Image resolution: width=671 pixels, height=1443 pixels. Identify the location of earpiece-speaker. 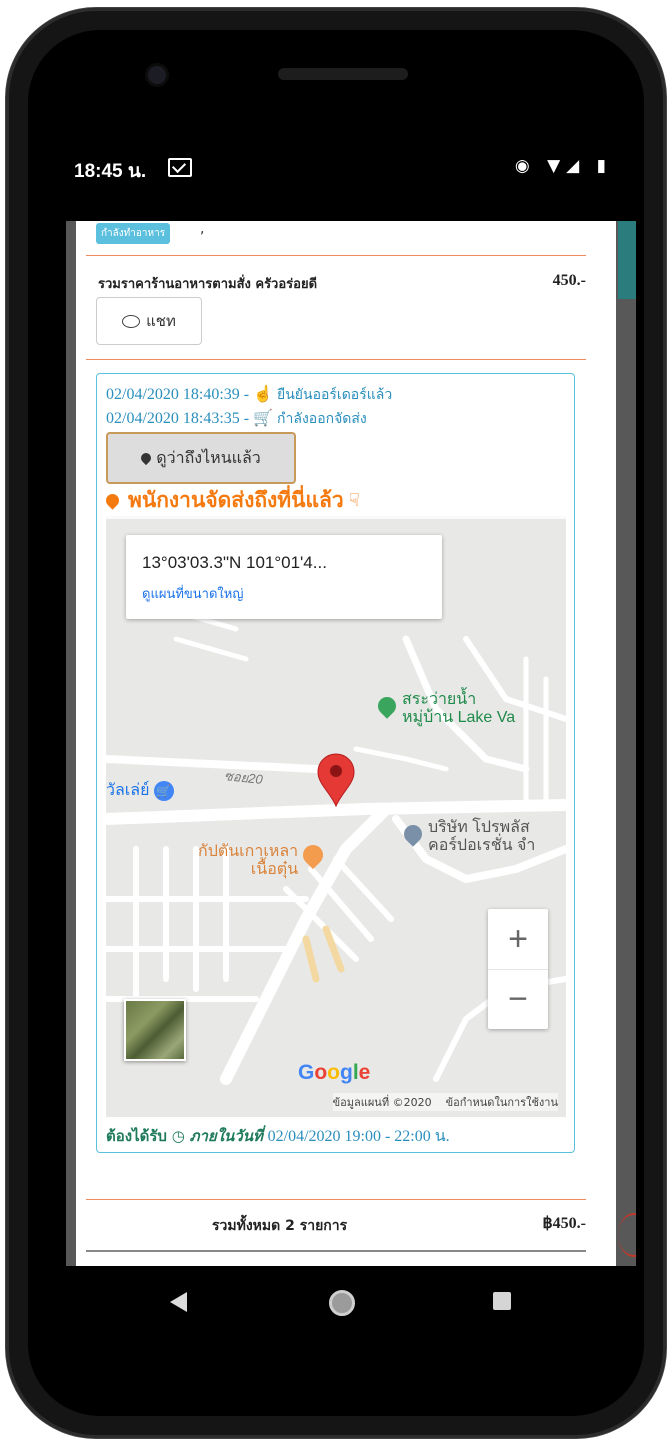
(343, 74).